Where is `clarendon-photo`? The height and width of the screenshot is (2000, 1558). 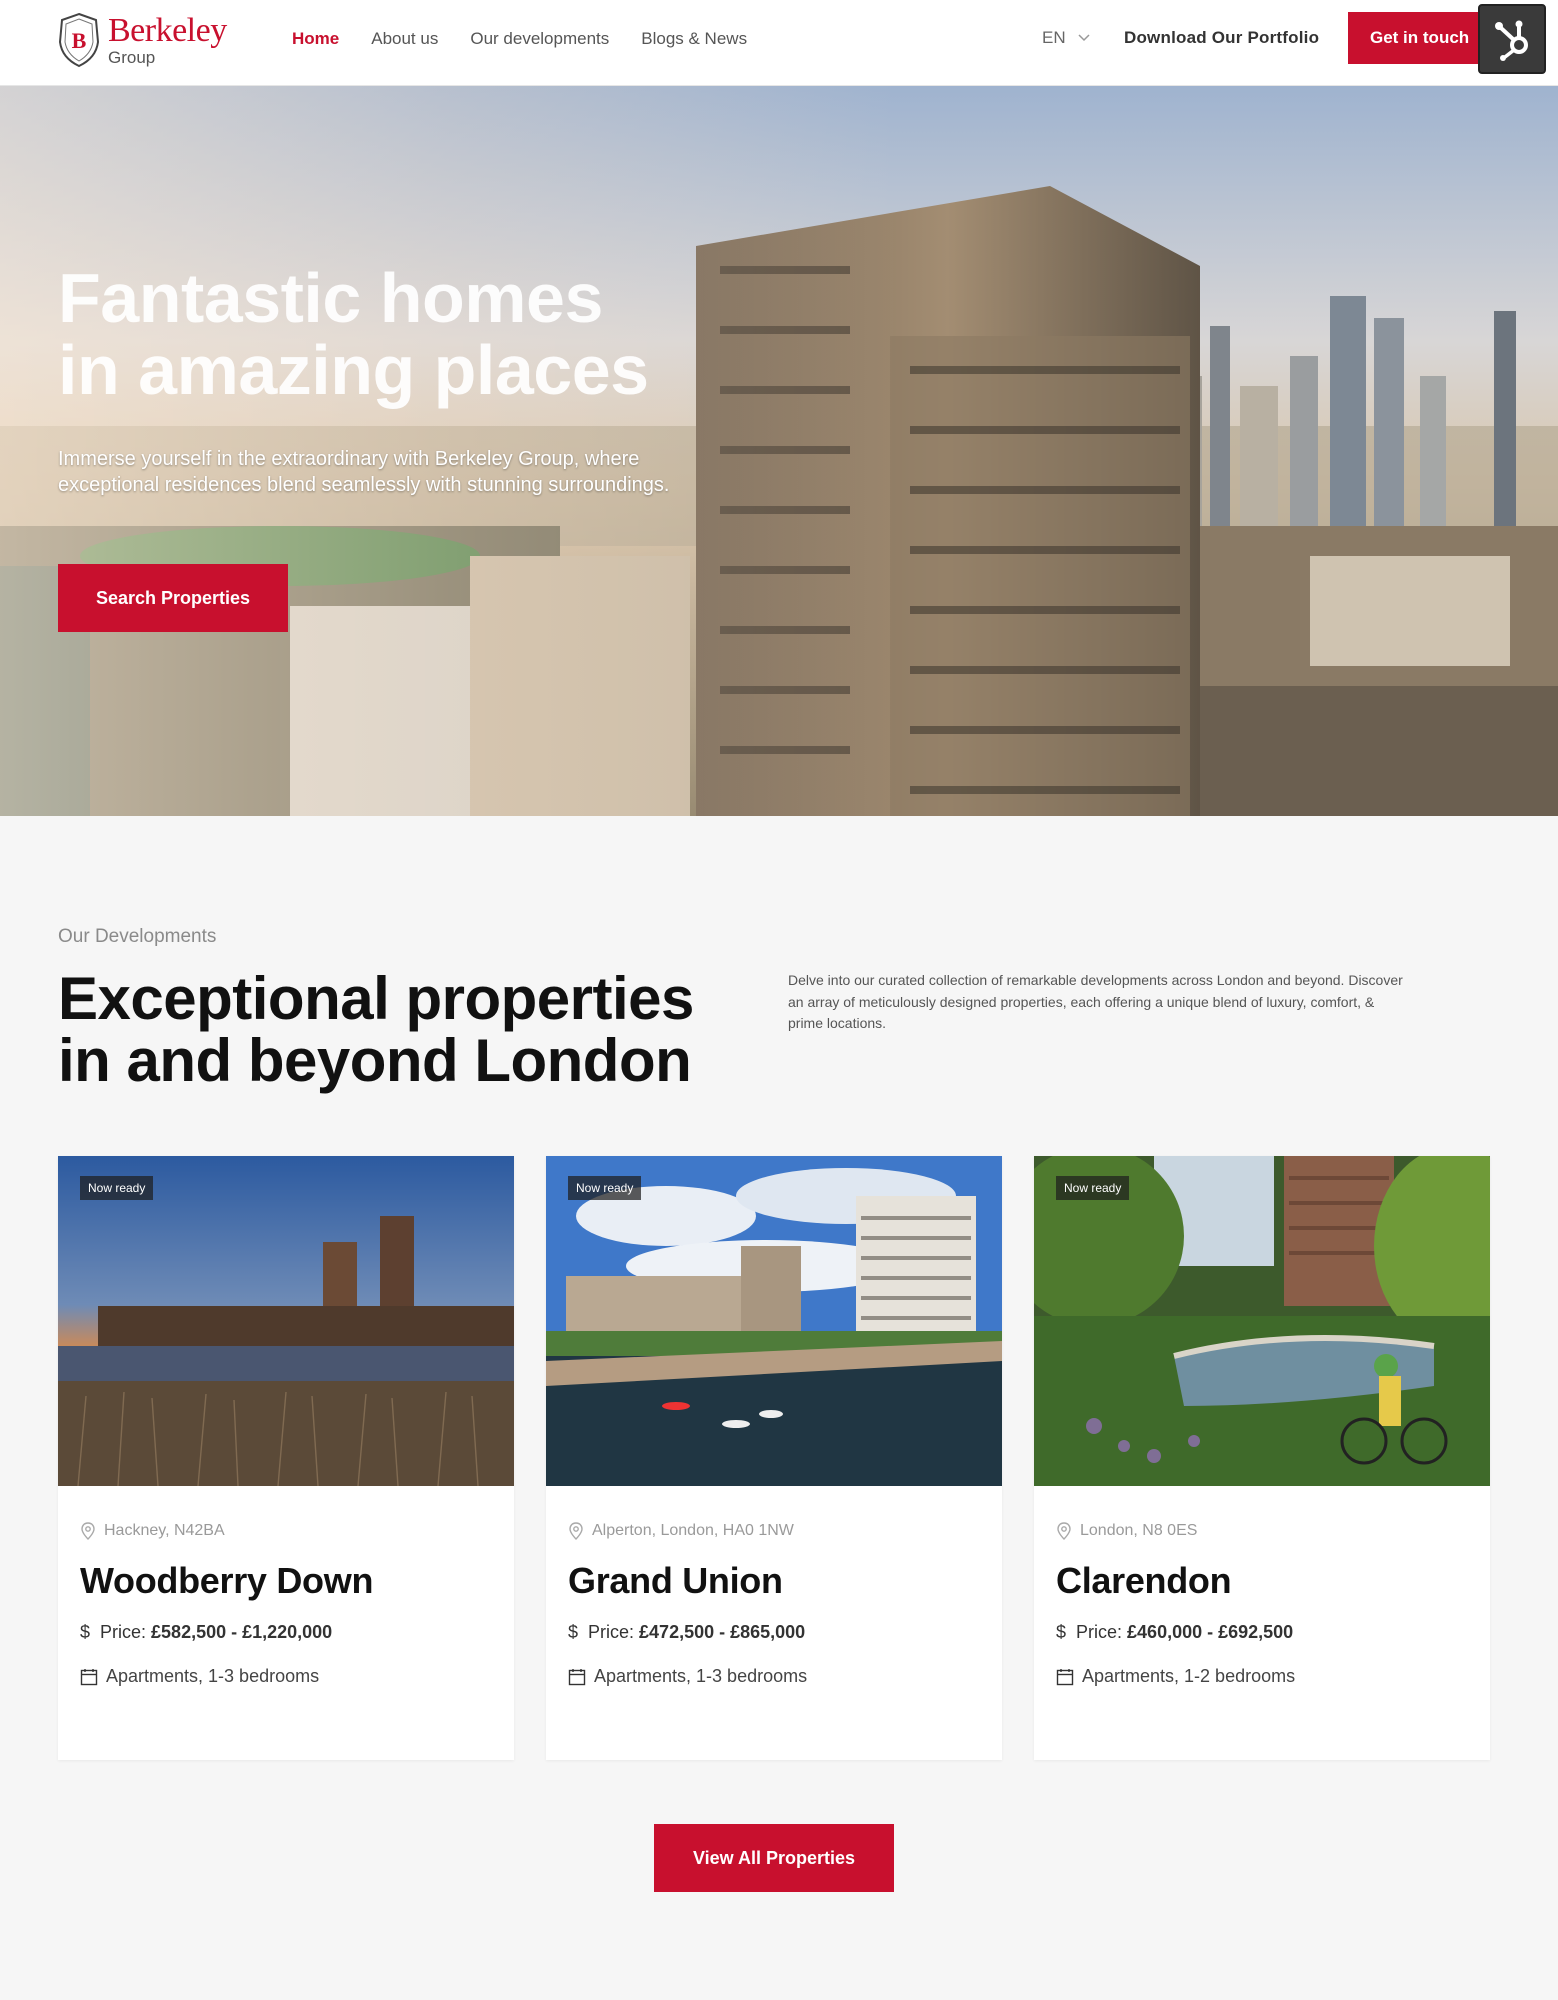
clarendon-photo is located at coordinates (1262, 1321).